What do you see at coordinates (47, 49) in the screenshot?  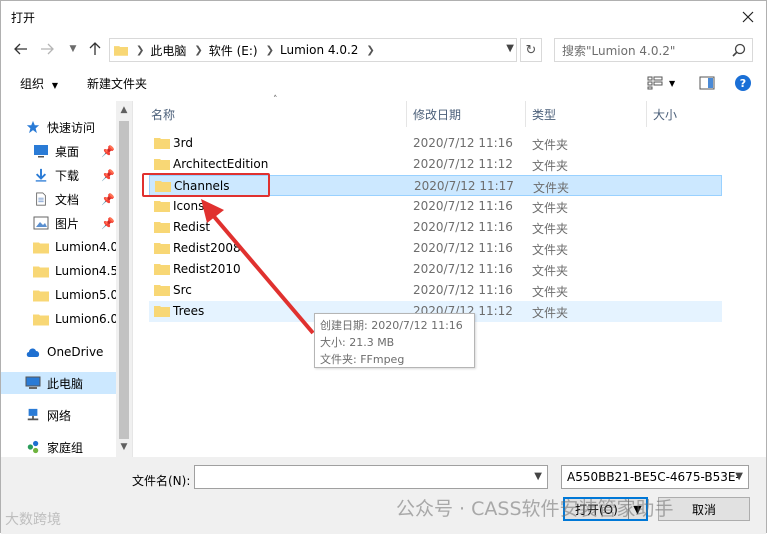 I see `forward-button` at bounding box center [47, 49].